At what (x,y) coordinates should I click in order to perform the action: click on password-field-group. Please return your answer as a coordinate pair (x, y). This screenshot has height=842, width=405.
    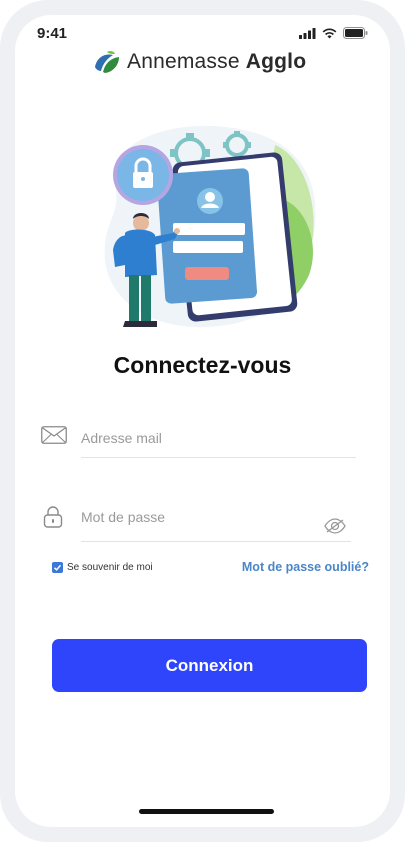
    Looking at the image, I should click on (198, 524).